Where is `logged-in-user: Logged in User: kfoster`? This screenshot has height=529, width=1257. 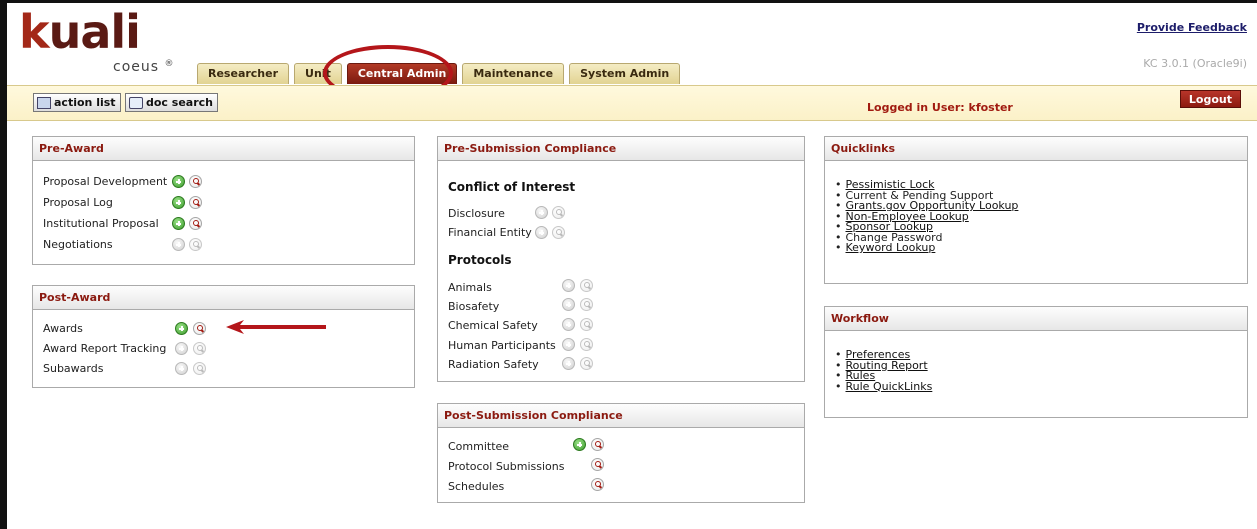 logged-in-user: Logged in User: kfoster is located at coordinates (940, 107).